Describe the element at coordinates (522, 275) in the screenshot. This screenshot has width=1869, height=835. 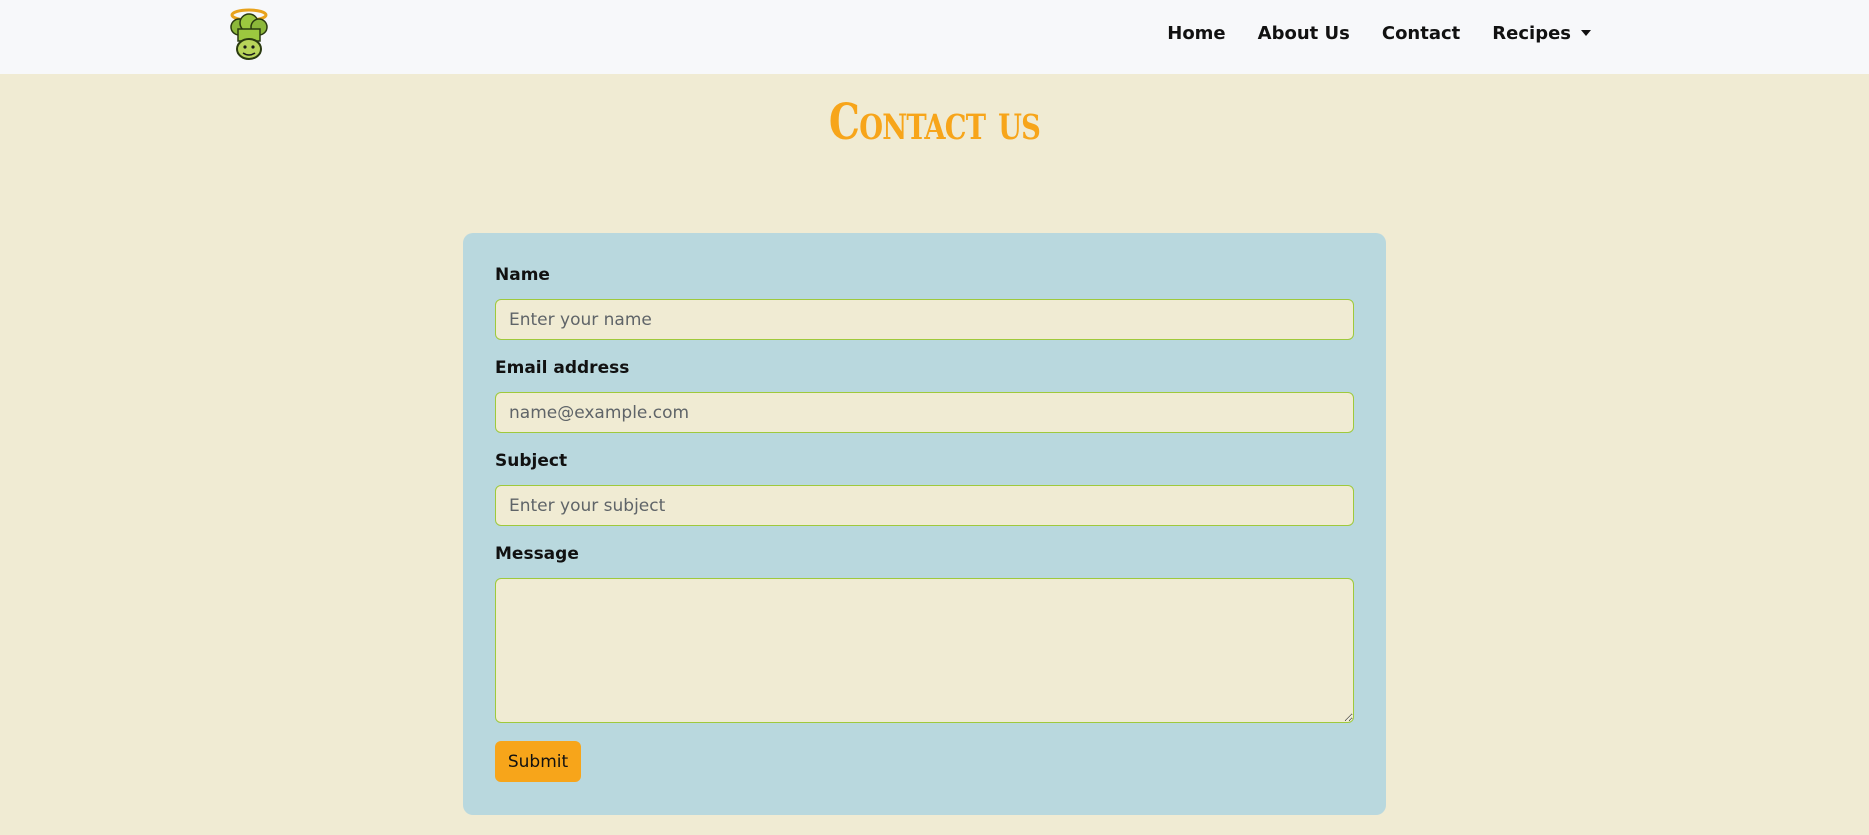
I see `name-label: Name` at that location.